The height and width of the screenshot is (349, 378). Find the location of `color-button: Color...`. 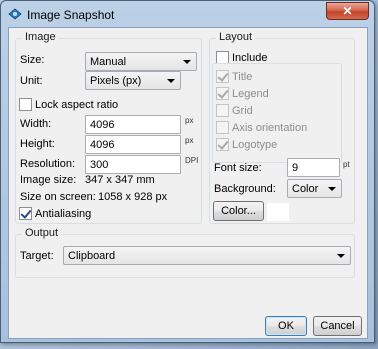

color-button: Color... is located at coordinates (238, 211).